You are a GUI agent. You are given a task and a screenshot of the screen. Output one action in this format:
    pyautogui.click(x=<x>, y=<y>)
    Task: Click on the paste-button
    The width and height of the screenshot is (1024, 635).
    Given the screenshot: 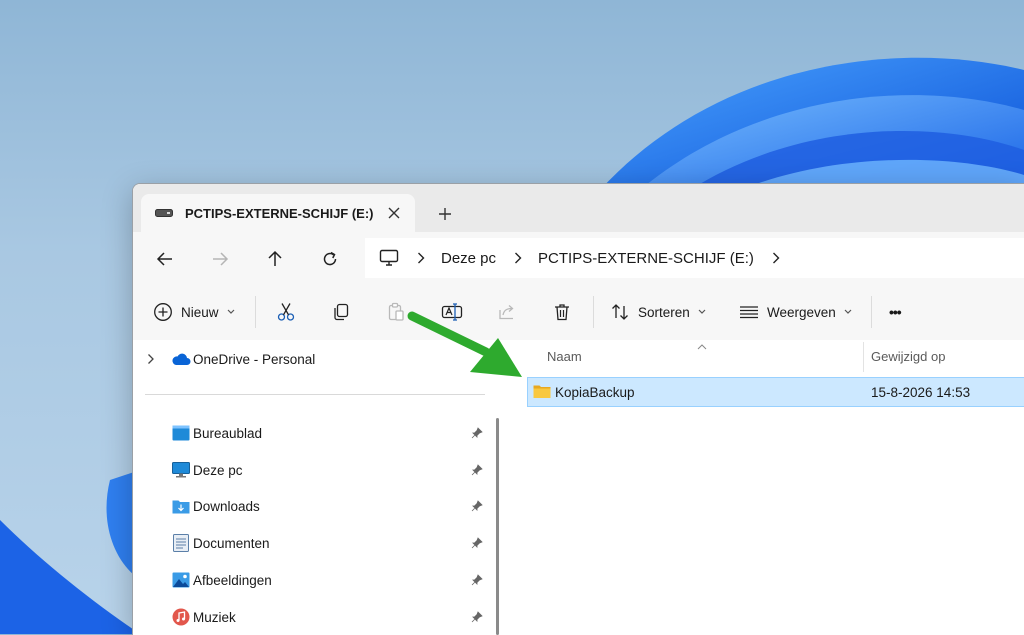 What is the action you would take?
    pyautogui.click(x=396, y=312)
    